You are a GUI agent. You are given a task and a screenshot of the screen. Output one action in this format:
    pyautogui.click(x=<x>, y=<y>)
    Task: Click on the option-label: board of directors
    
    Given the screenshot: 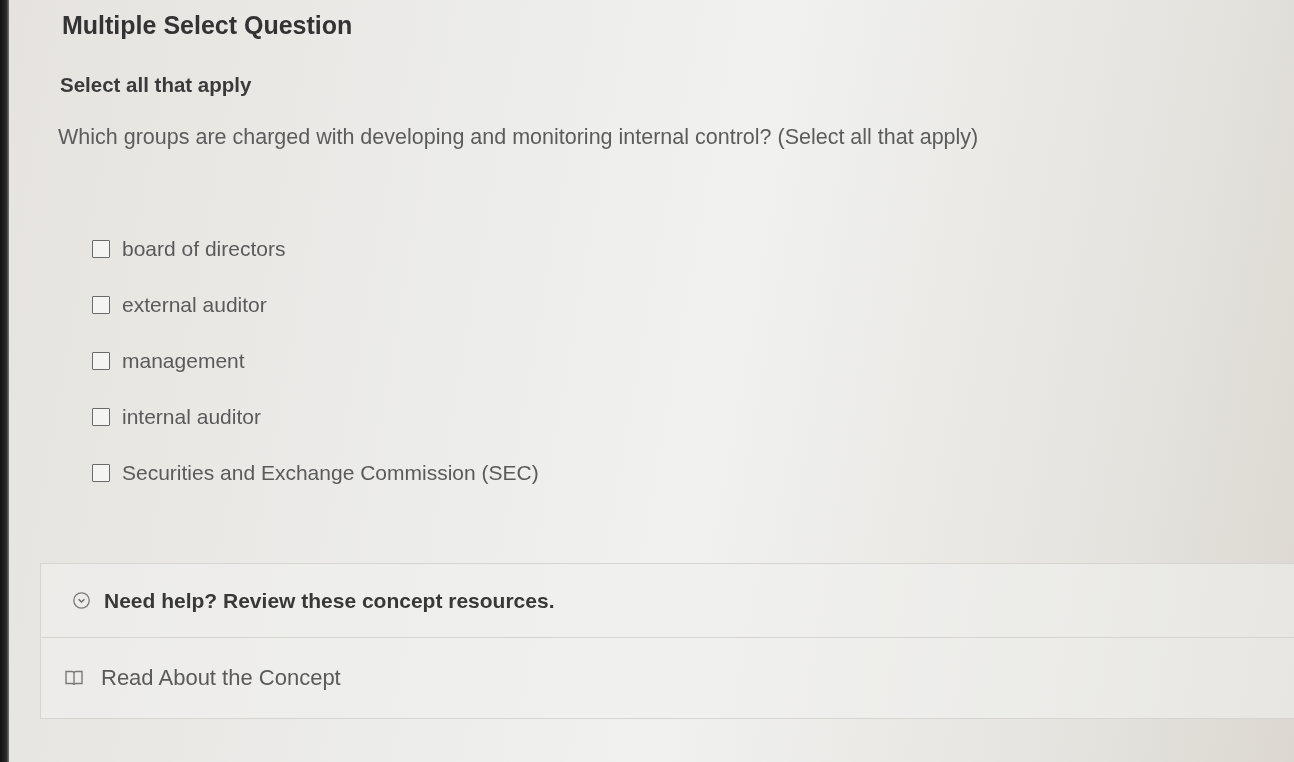 What is the action you would take?
    pyautogui.click(x=204, y=249)
    